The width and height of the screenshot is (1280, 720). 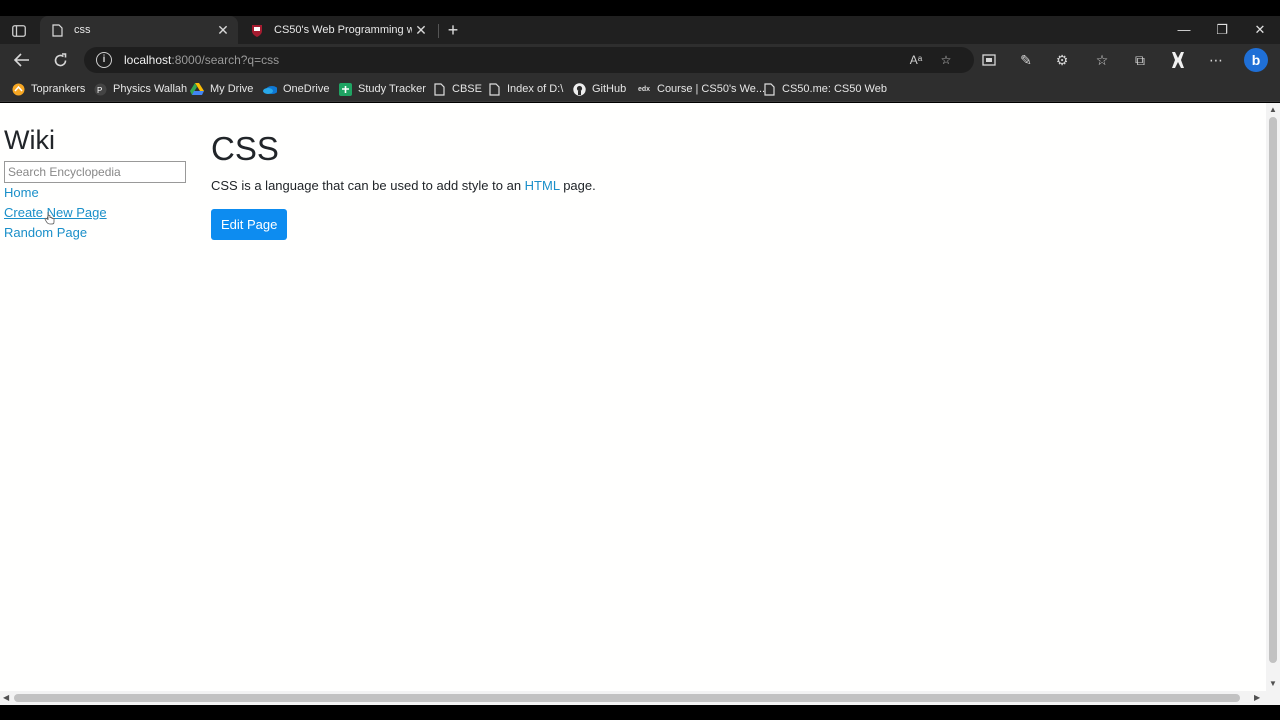 I want to click on mouse-cursor-icon, so click(x=49, y=218).